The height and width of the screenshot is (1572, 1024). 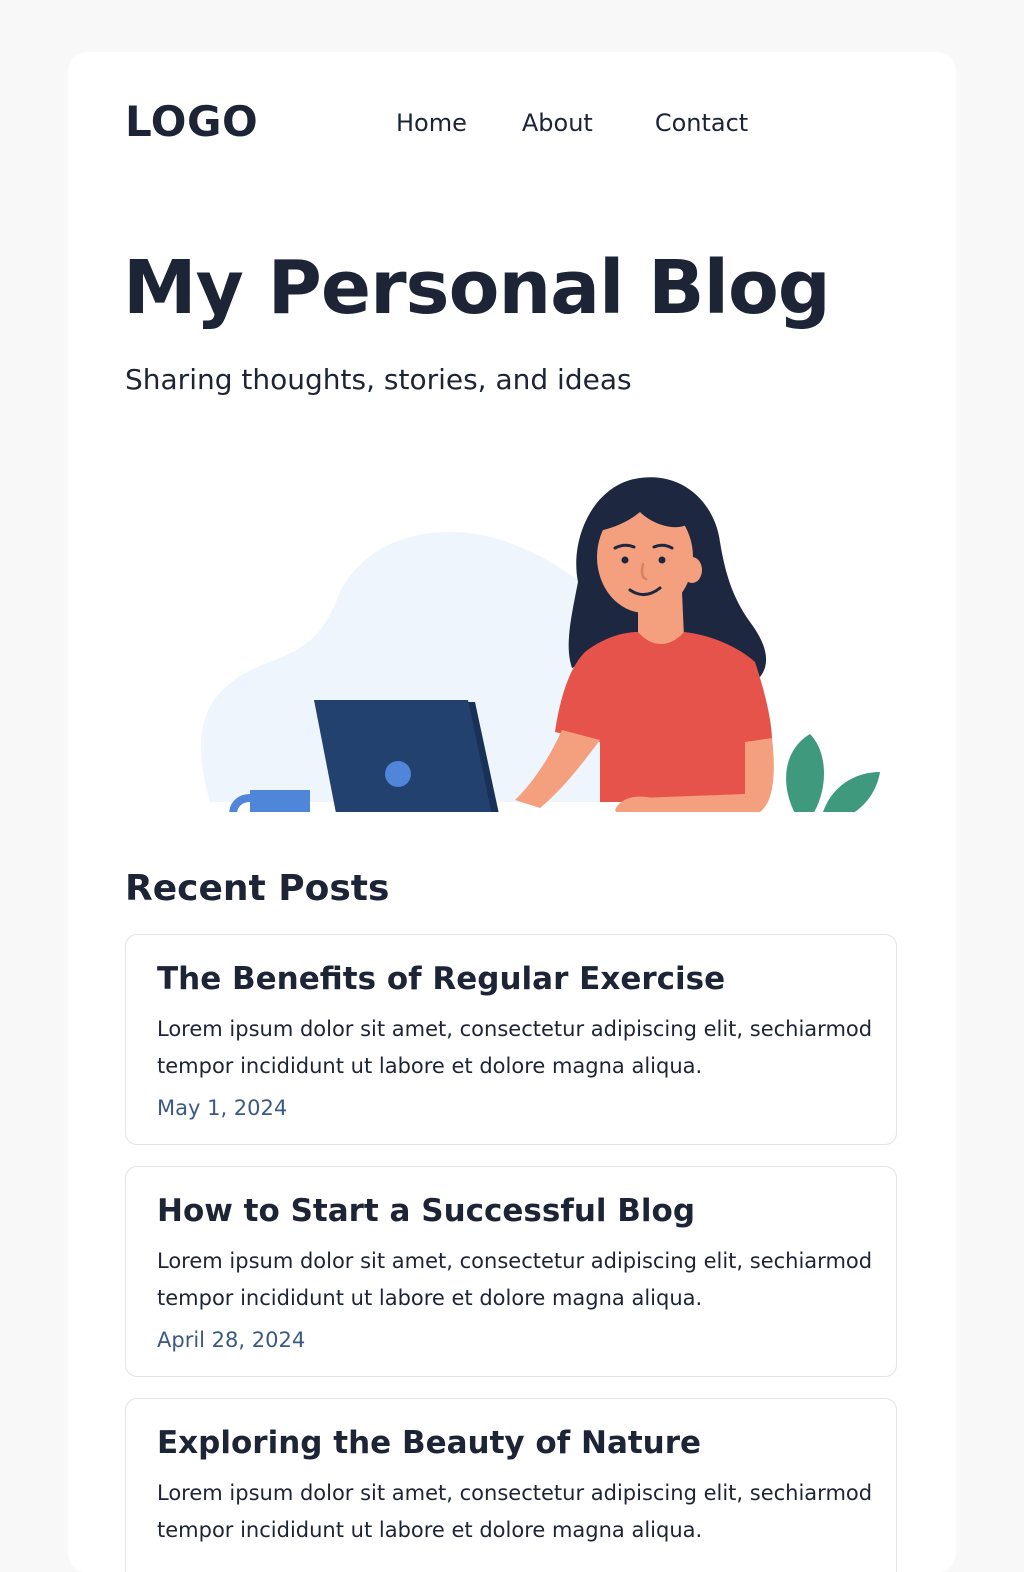 What do you see at coordinates (426, 1211) in the screenshot?
I see `post-title: How to Start a Successful Blog` at bounding box center [426, 1211].